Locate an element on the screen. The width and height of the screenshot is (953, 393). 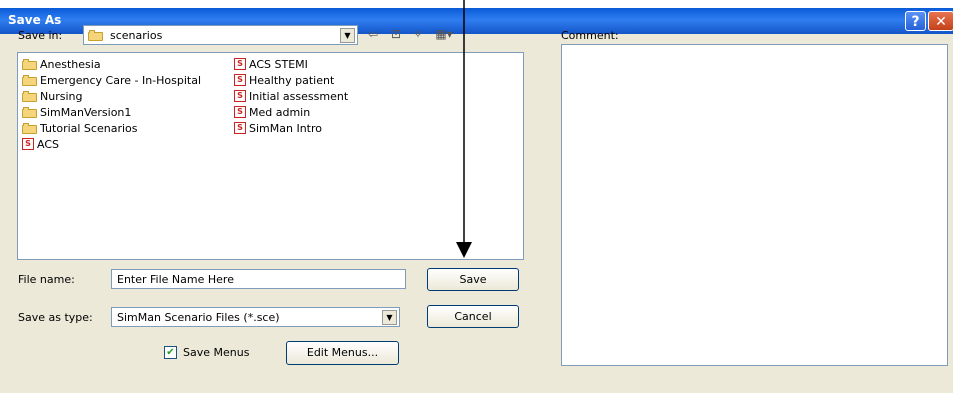
annotation-arrow is located at coordinates (464, 129).